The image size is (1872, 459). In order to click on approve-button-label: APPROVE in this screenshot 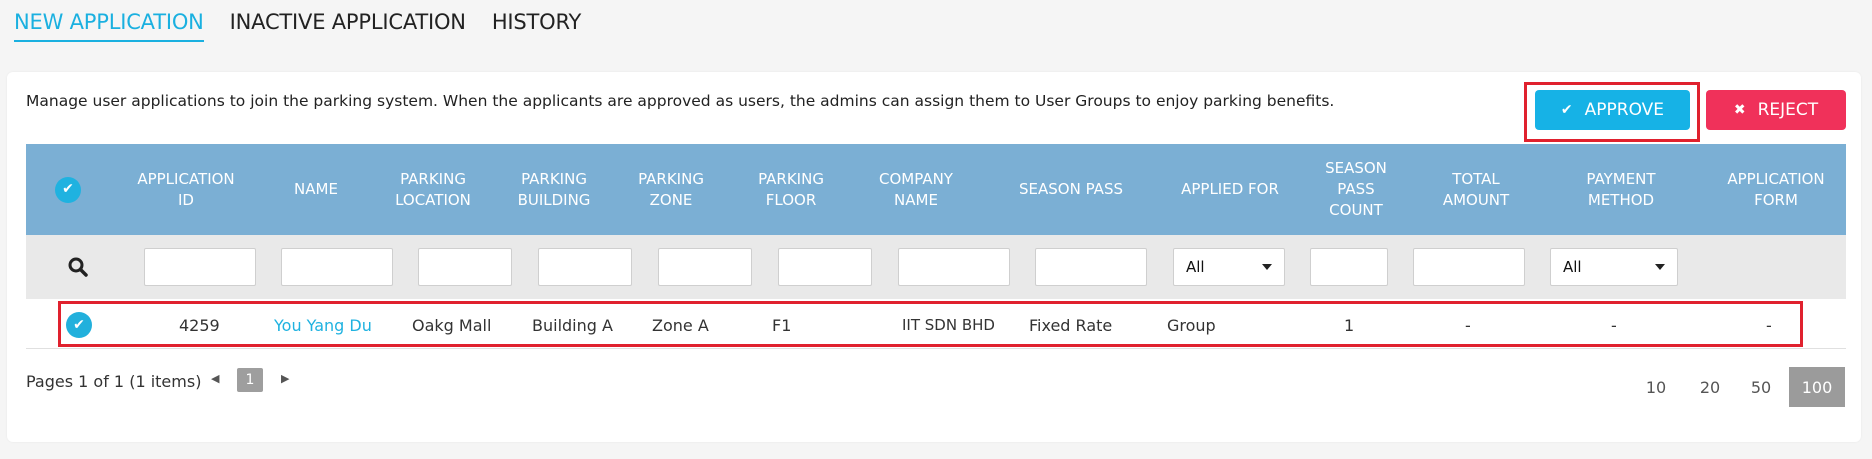, I will do `click(1624, 110)`.